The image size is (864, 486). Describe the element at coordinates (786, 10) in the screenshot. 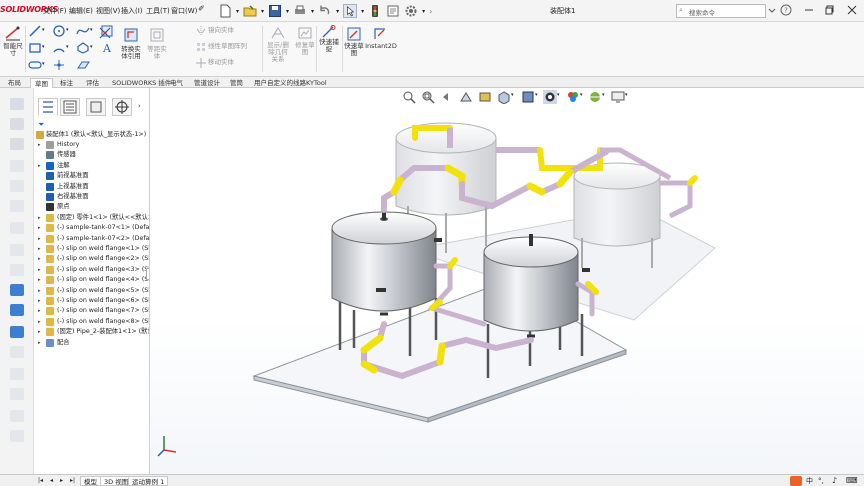

I see `help-icon: ?` at that location.